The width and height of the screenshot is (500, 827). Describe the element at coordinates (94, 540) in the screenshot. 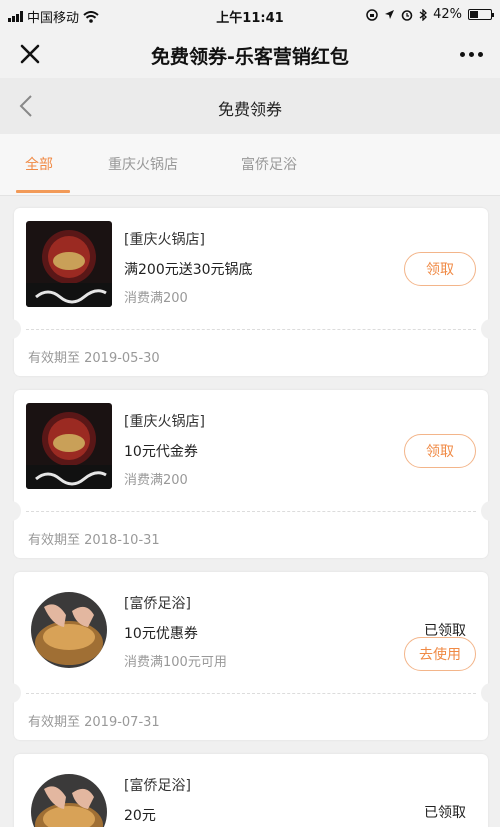

I see `coupon-validity: 有效期至 2018-10-31` at that location.